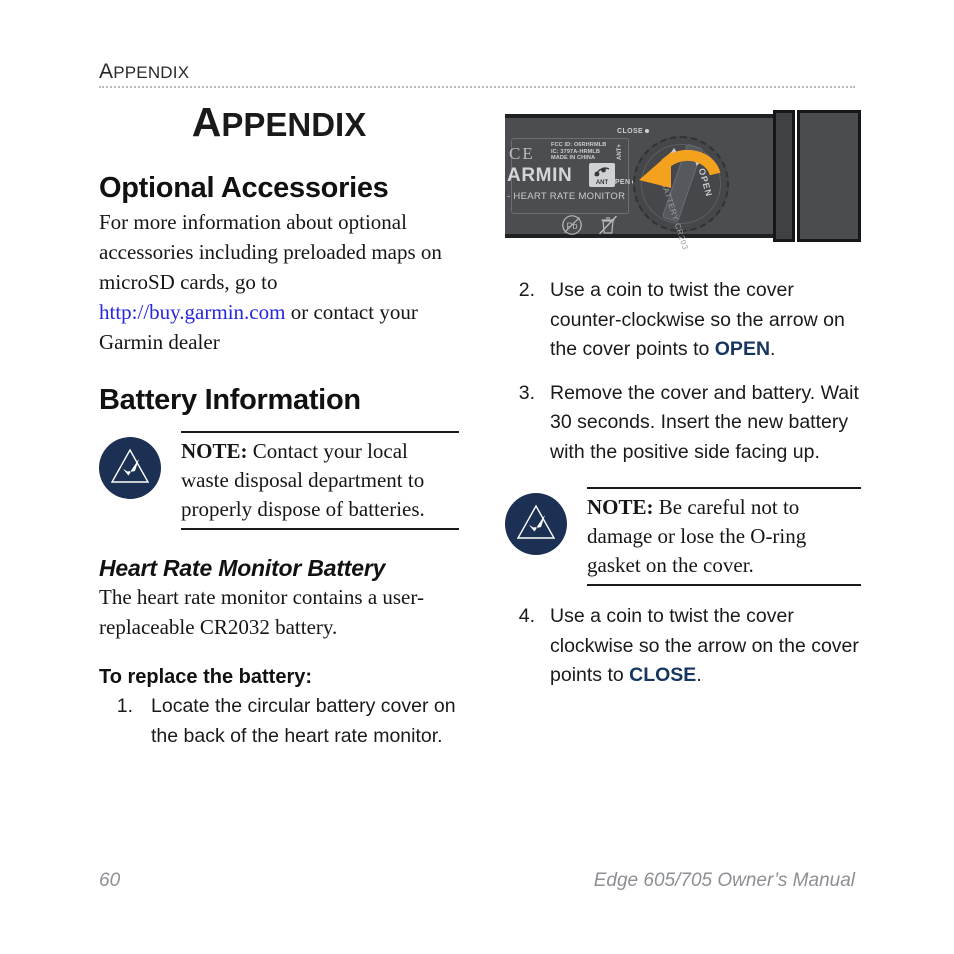  What do you see at coordinates (680, 168) in the screenshot?
I see `rotation-arrow-icon` at bounding box center [680, 168].